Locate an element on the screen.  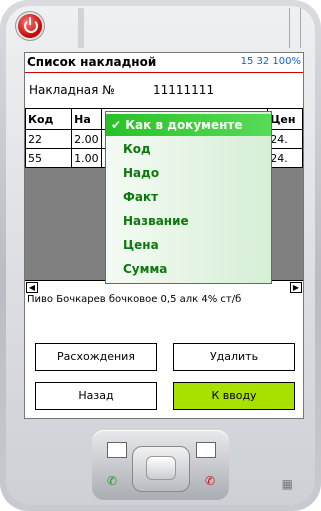
col-header-price: Цен is located at coordinates (285, 119).